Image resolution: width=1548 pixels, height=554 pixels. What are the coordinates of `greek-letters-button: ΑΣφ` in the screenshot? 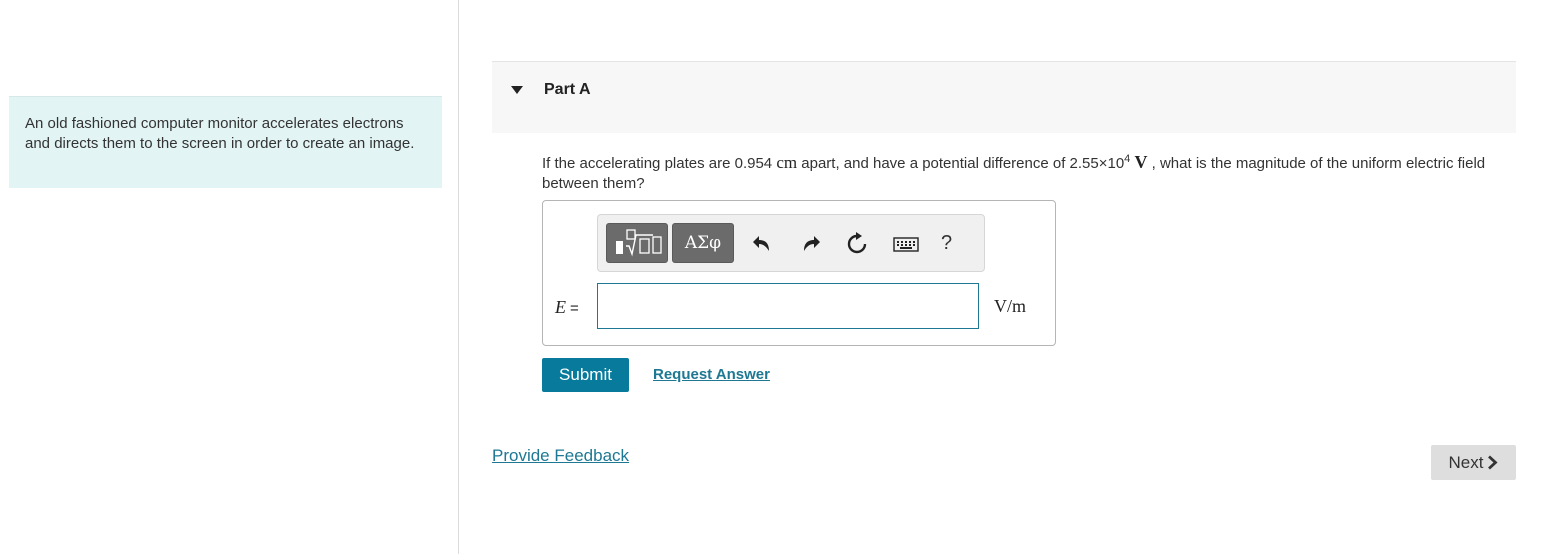 It's located at (703, 243).